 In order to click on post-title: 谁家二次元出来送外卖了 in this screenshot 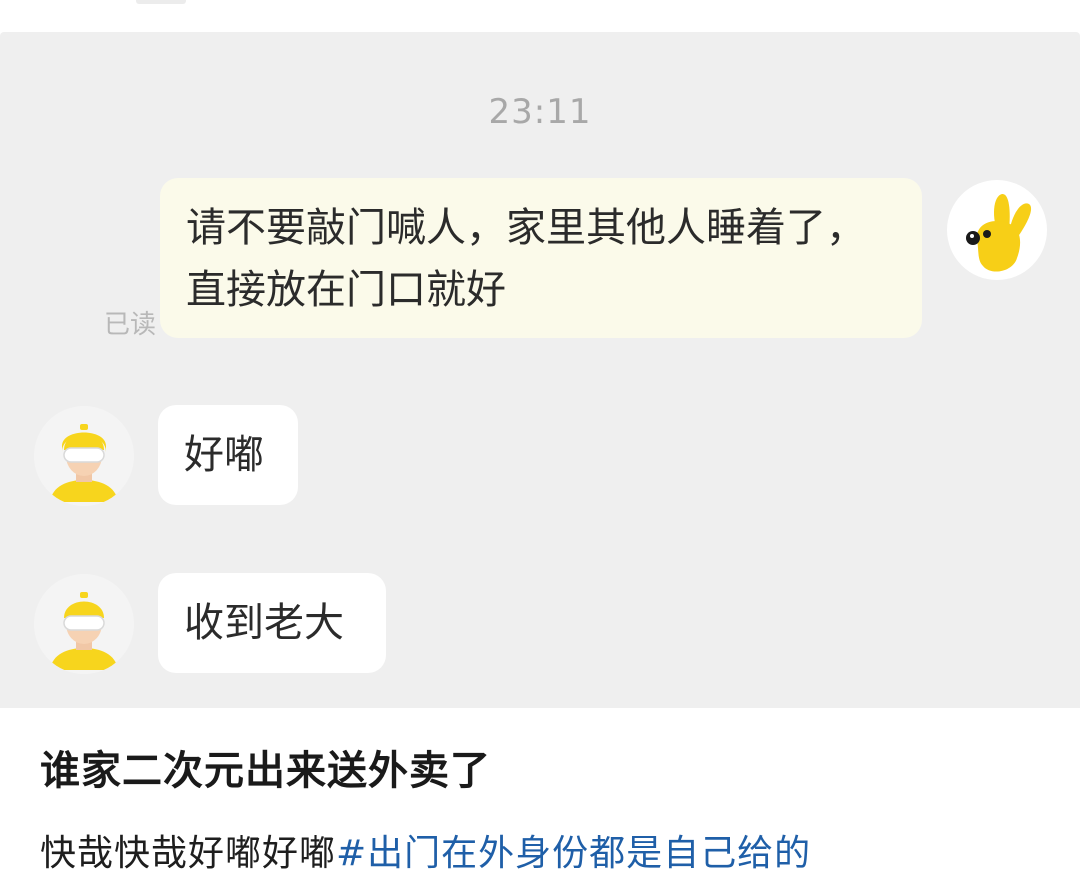, I will do `click(265, 771)`.